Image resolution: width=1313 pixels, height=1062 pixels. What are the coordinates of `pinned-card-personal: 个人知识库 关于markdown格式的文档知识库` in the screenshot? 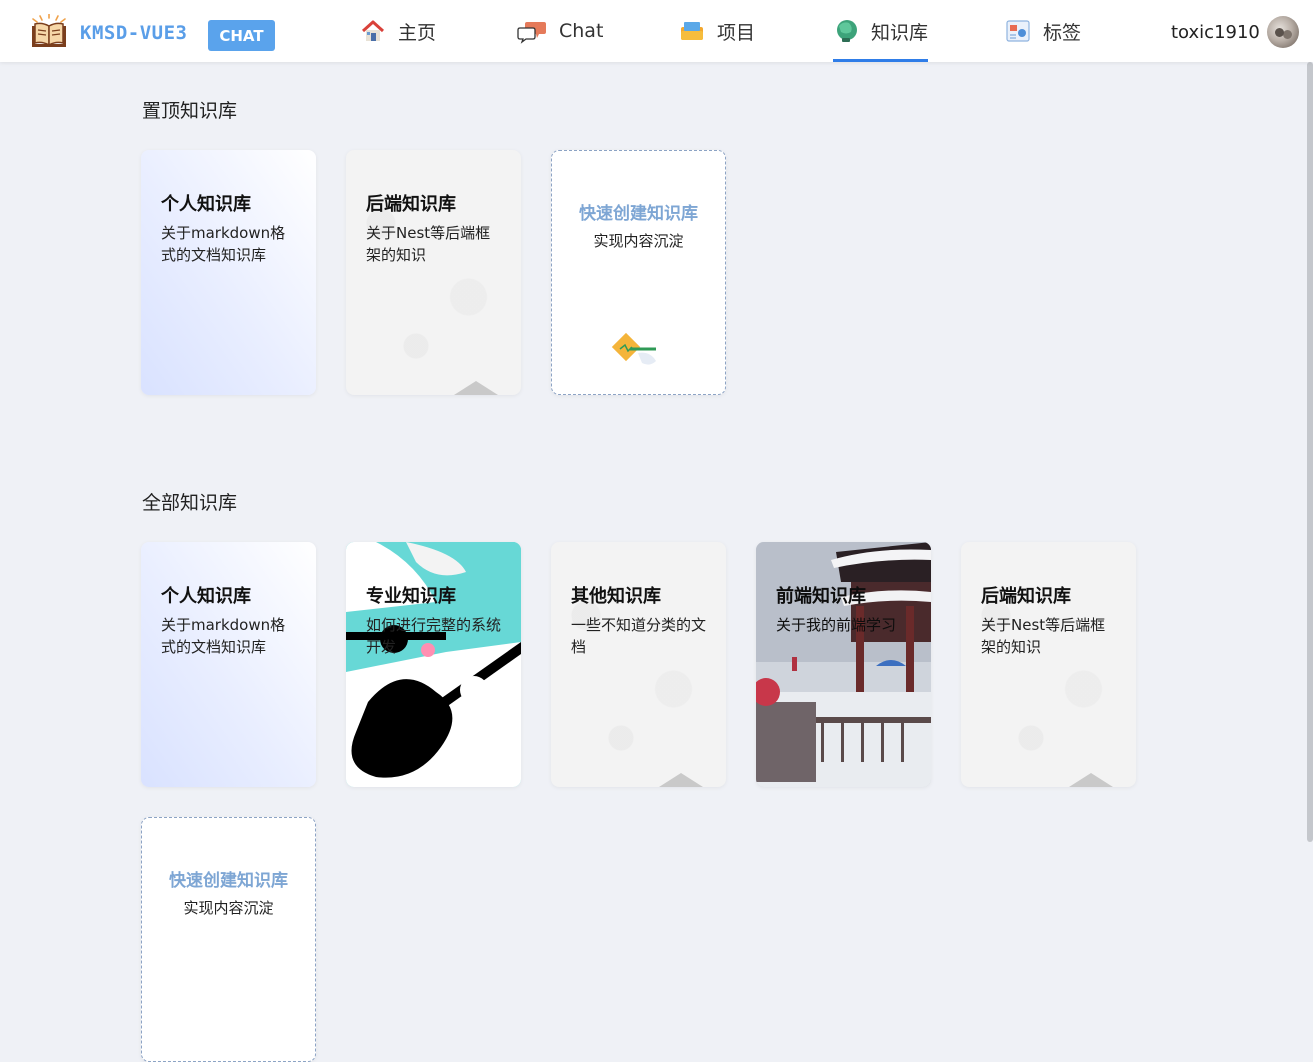 It's located at (228, 272).